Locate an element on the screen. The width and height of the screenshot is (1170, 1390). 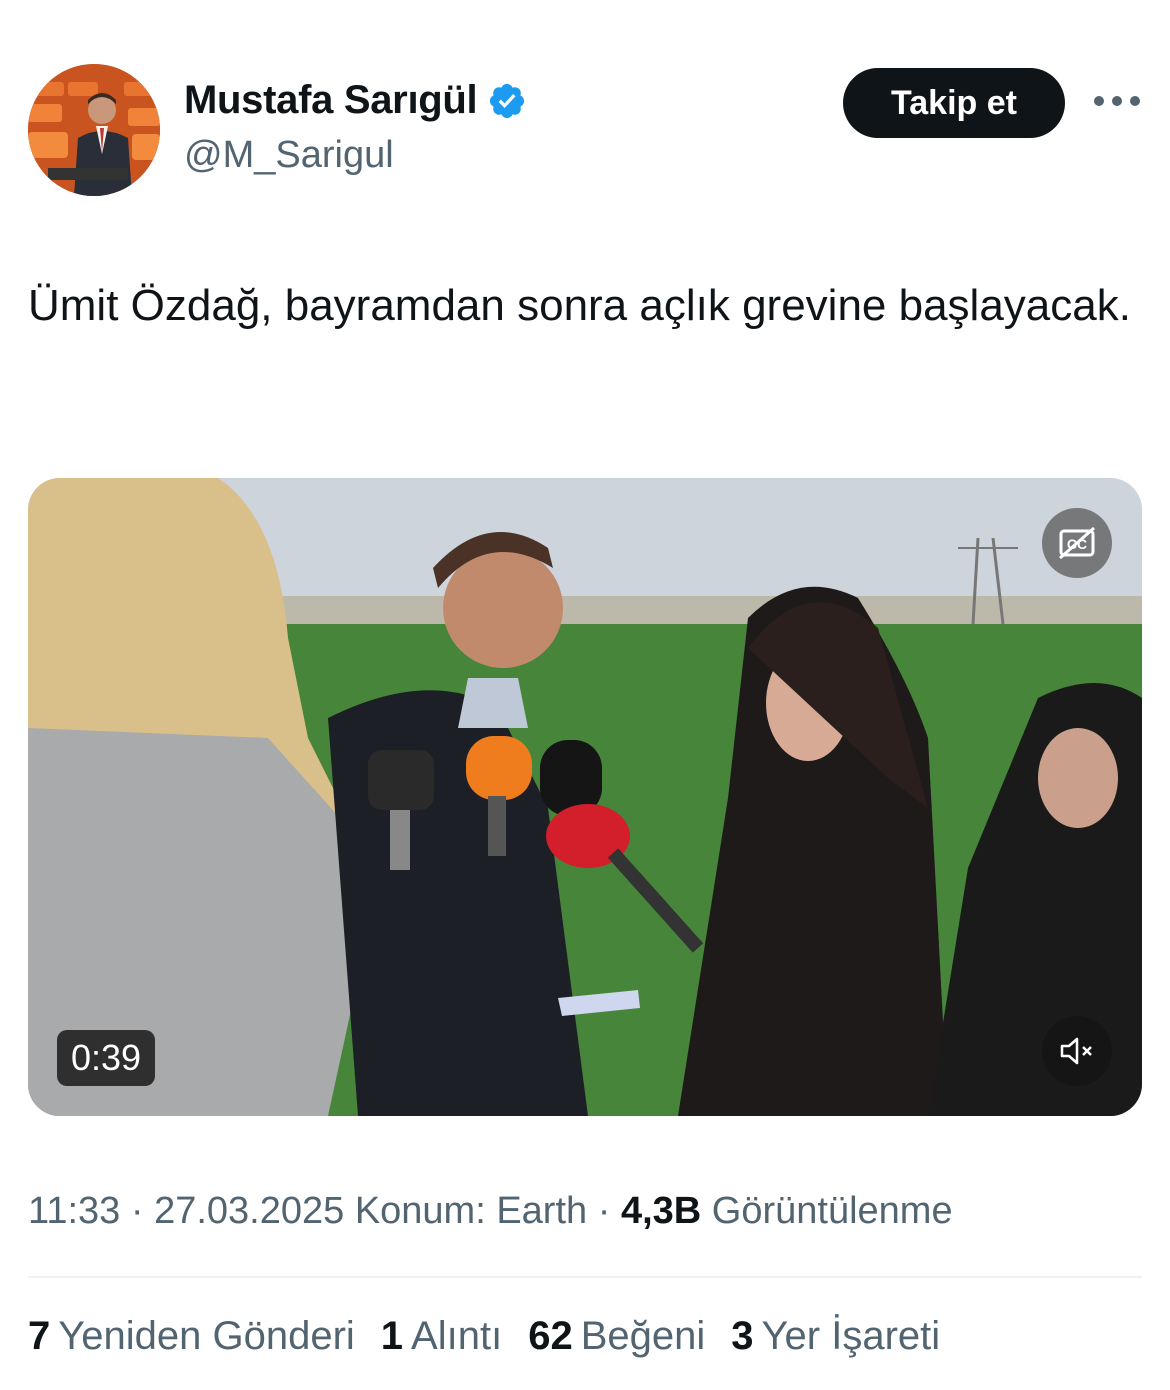
bookmarks-stat: 3 Yer İşareti is located at coordinates (835, 1336).